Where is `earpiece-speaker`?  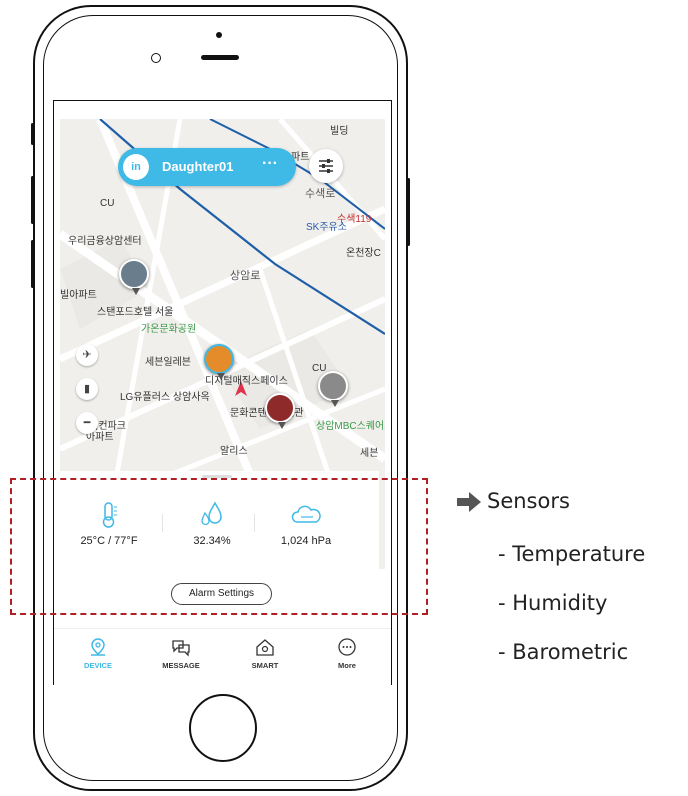 earpiece-speaker is located at coordinates (220, 57).